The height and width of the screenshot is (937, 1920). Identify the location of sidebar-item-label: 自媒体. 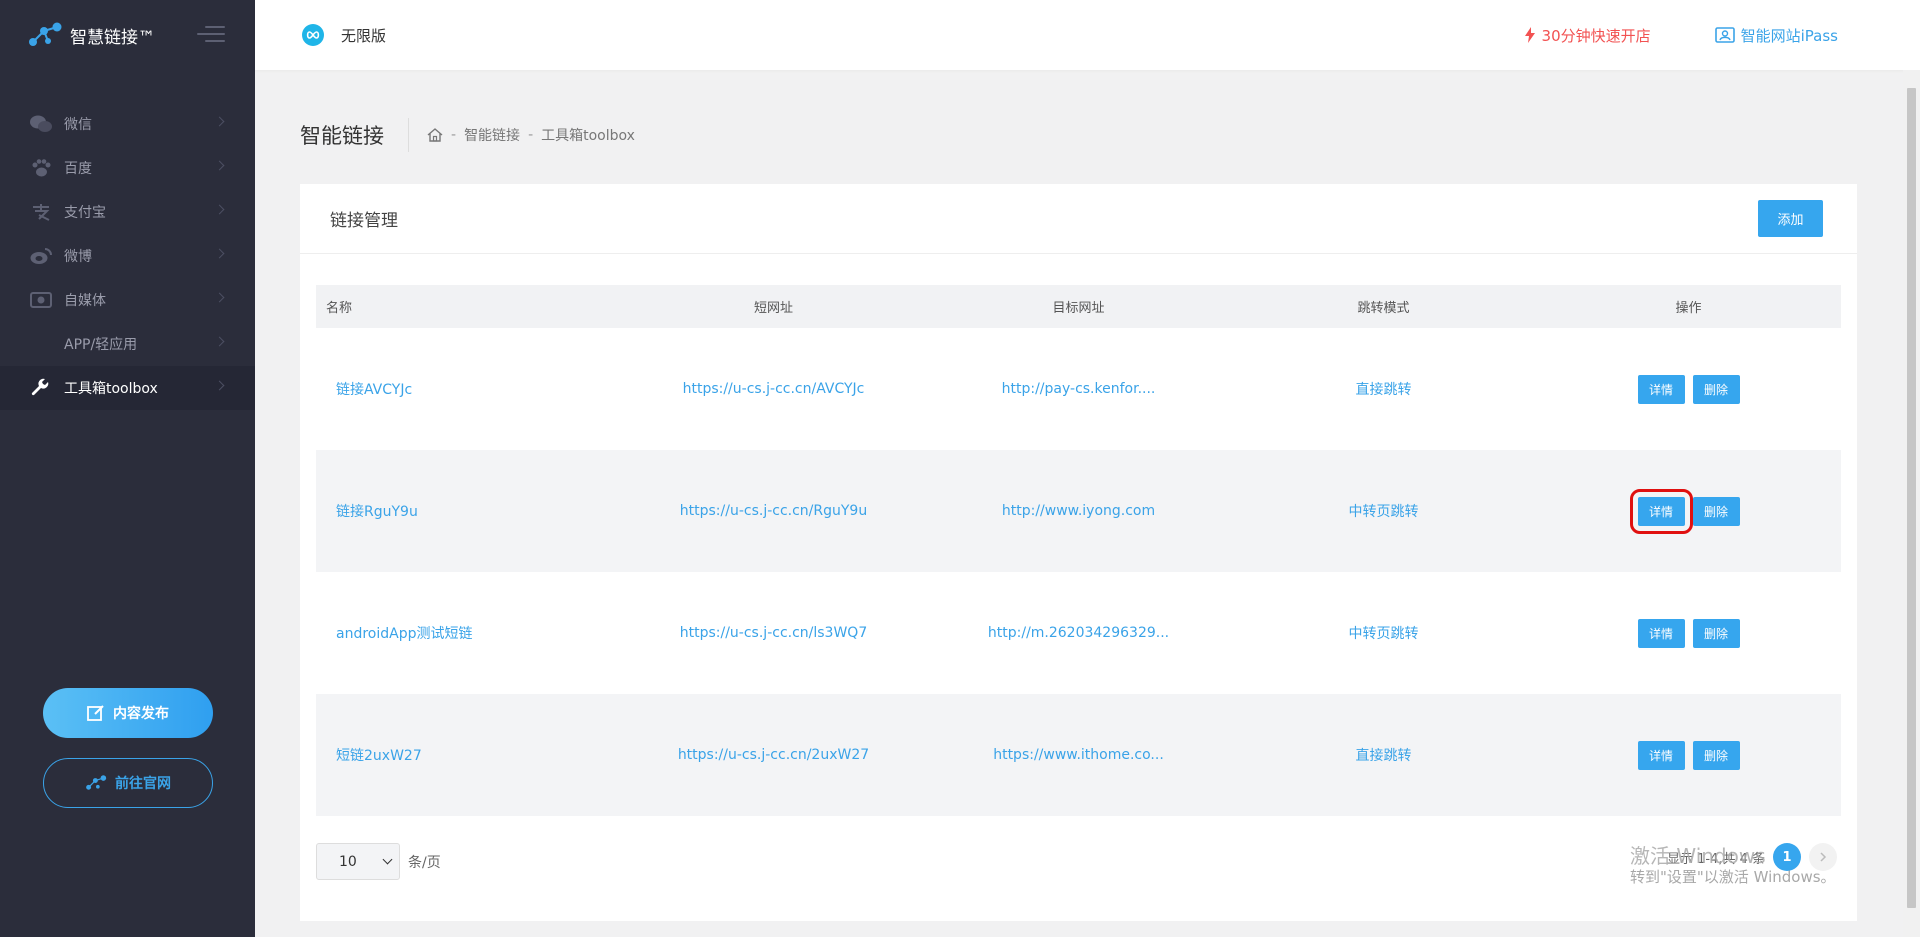
(85, 301).